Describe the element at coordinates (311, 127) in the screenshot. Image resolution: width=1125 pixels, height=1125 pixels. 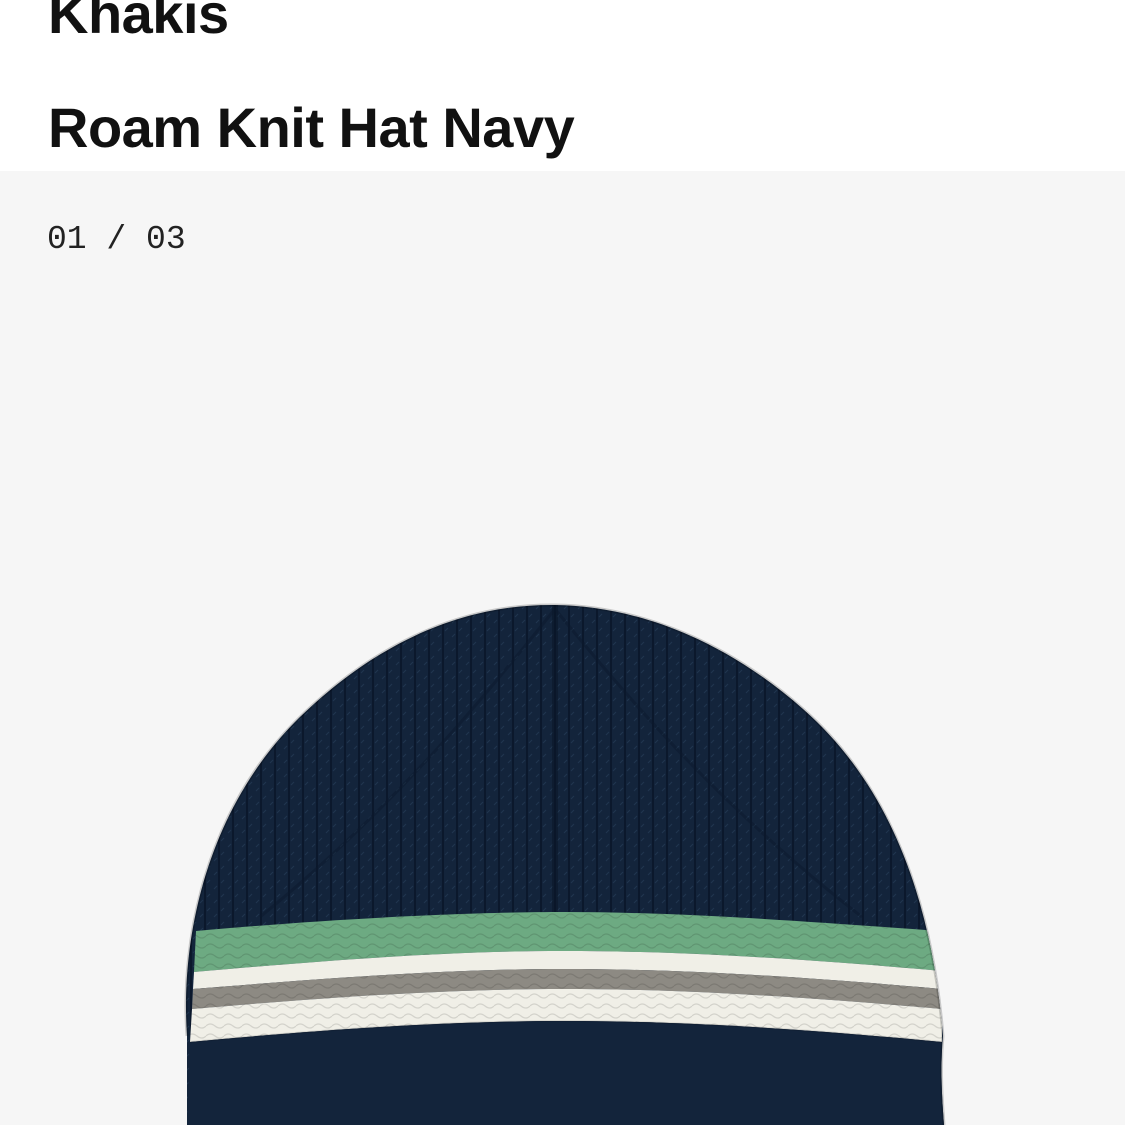
I see `product-title: Roam Knit Hat Navy` at that location.